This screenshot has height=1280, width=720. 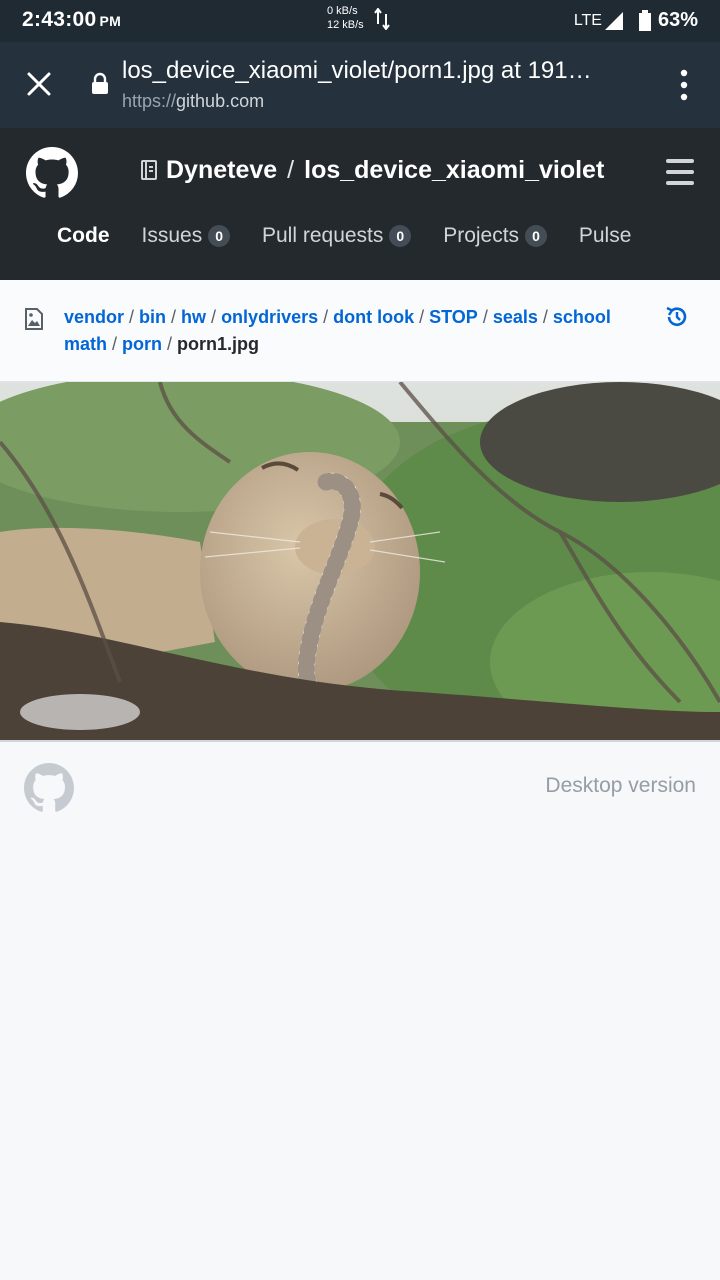 I want to click on breadcrumb-link: onlydrivers, so click(x=269, y=317).